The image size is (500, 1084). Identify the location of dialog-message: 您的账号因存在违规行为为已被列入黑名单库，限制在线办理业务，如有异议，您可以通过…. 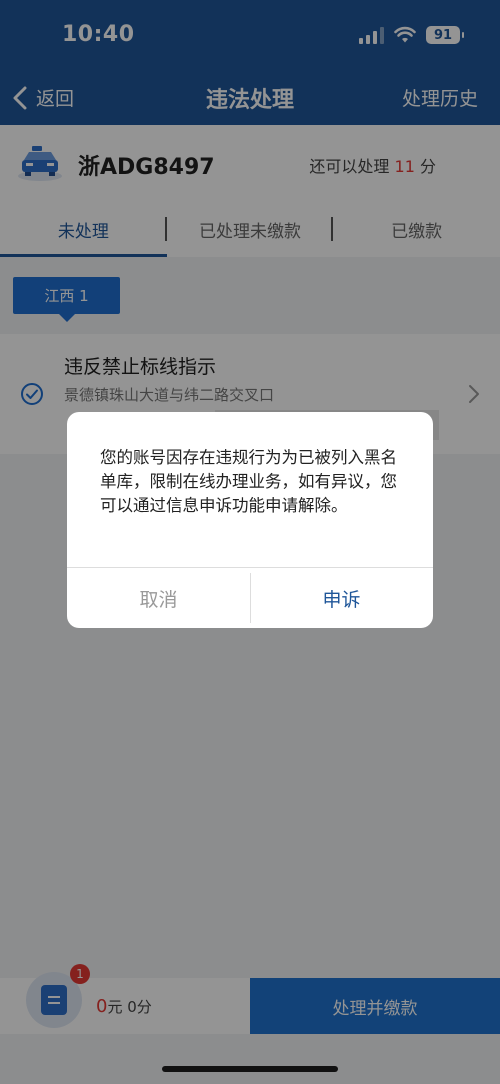
(248, 481).